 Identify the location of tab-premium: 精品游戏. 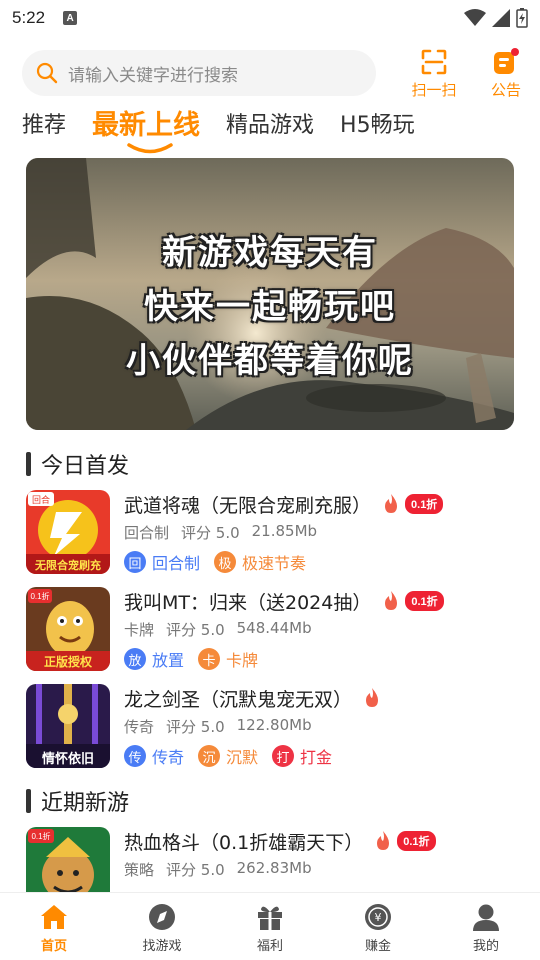
(270, 126).